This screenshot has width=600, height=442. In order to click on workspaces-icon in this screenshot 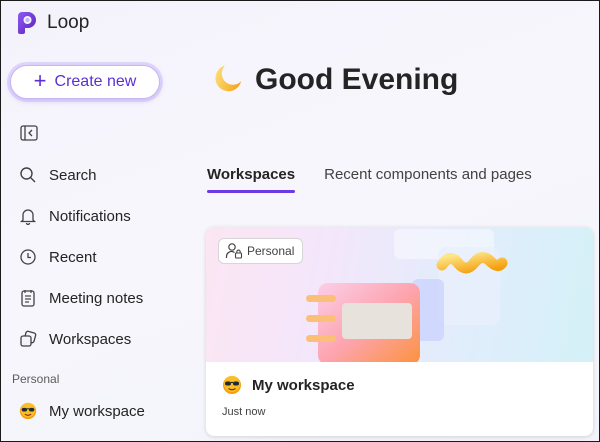, I will do `click(28, 338)`.